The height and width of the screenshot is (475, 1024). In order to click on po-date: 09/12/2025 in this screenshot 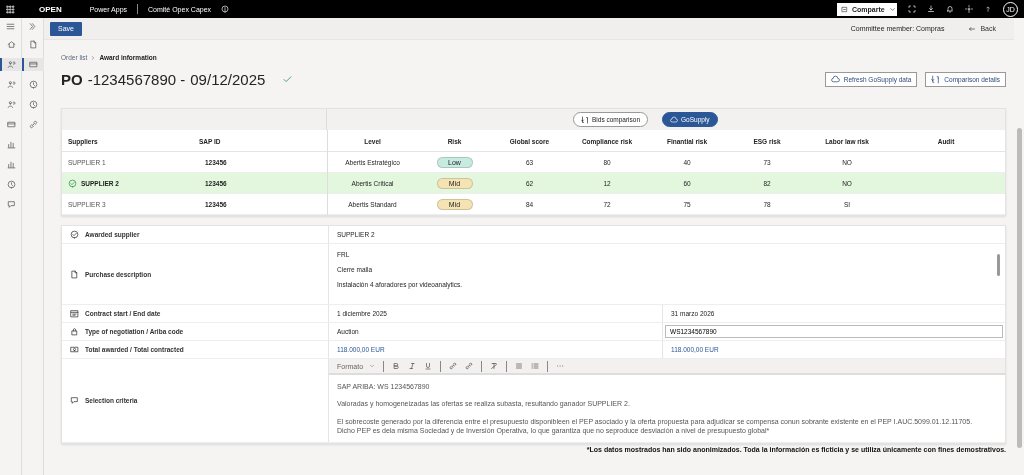, I will do `click(228, 79)`.